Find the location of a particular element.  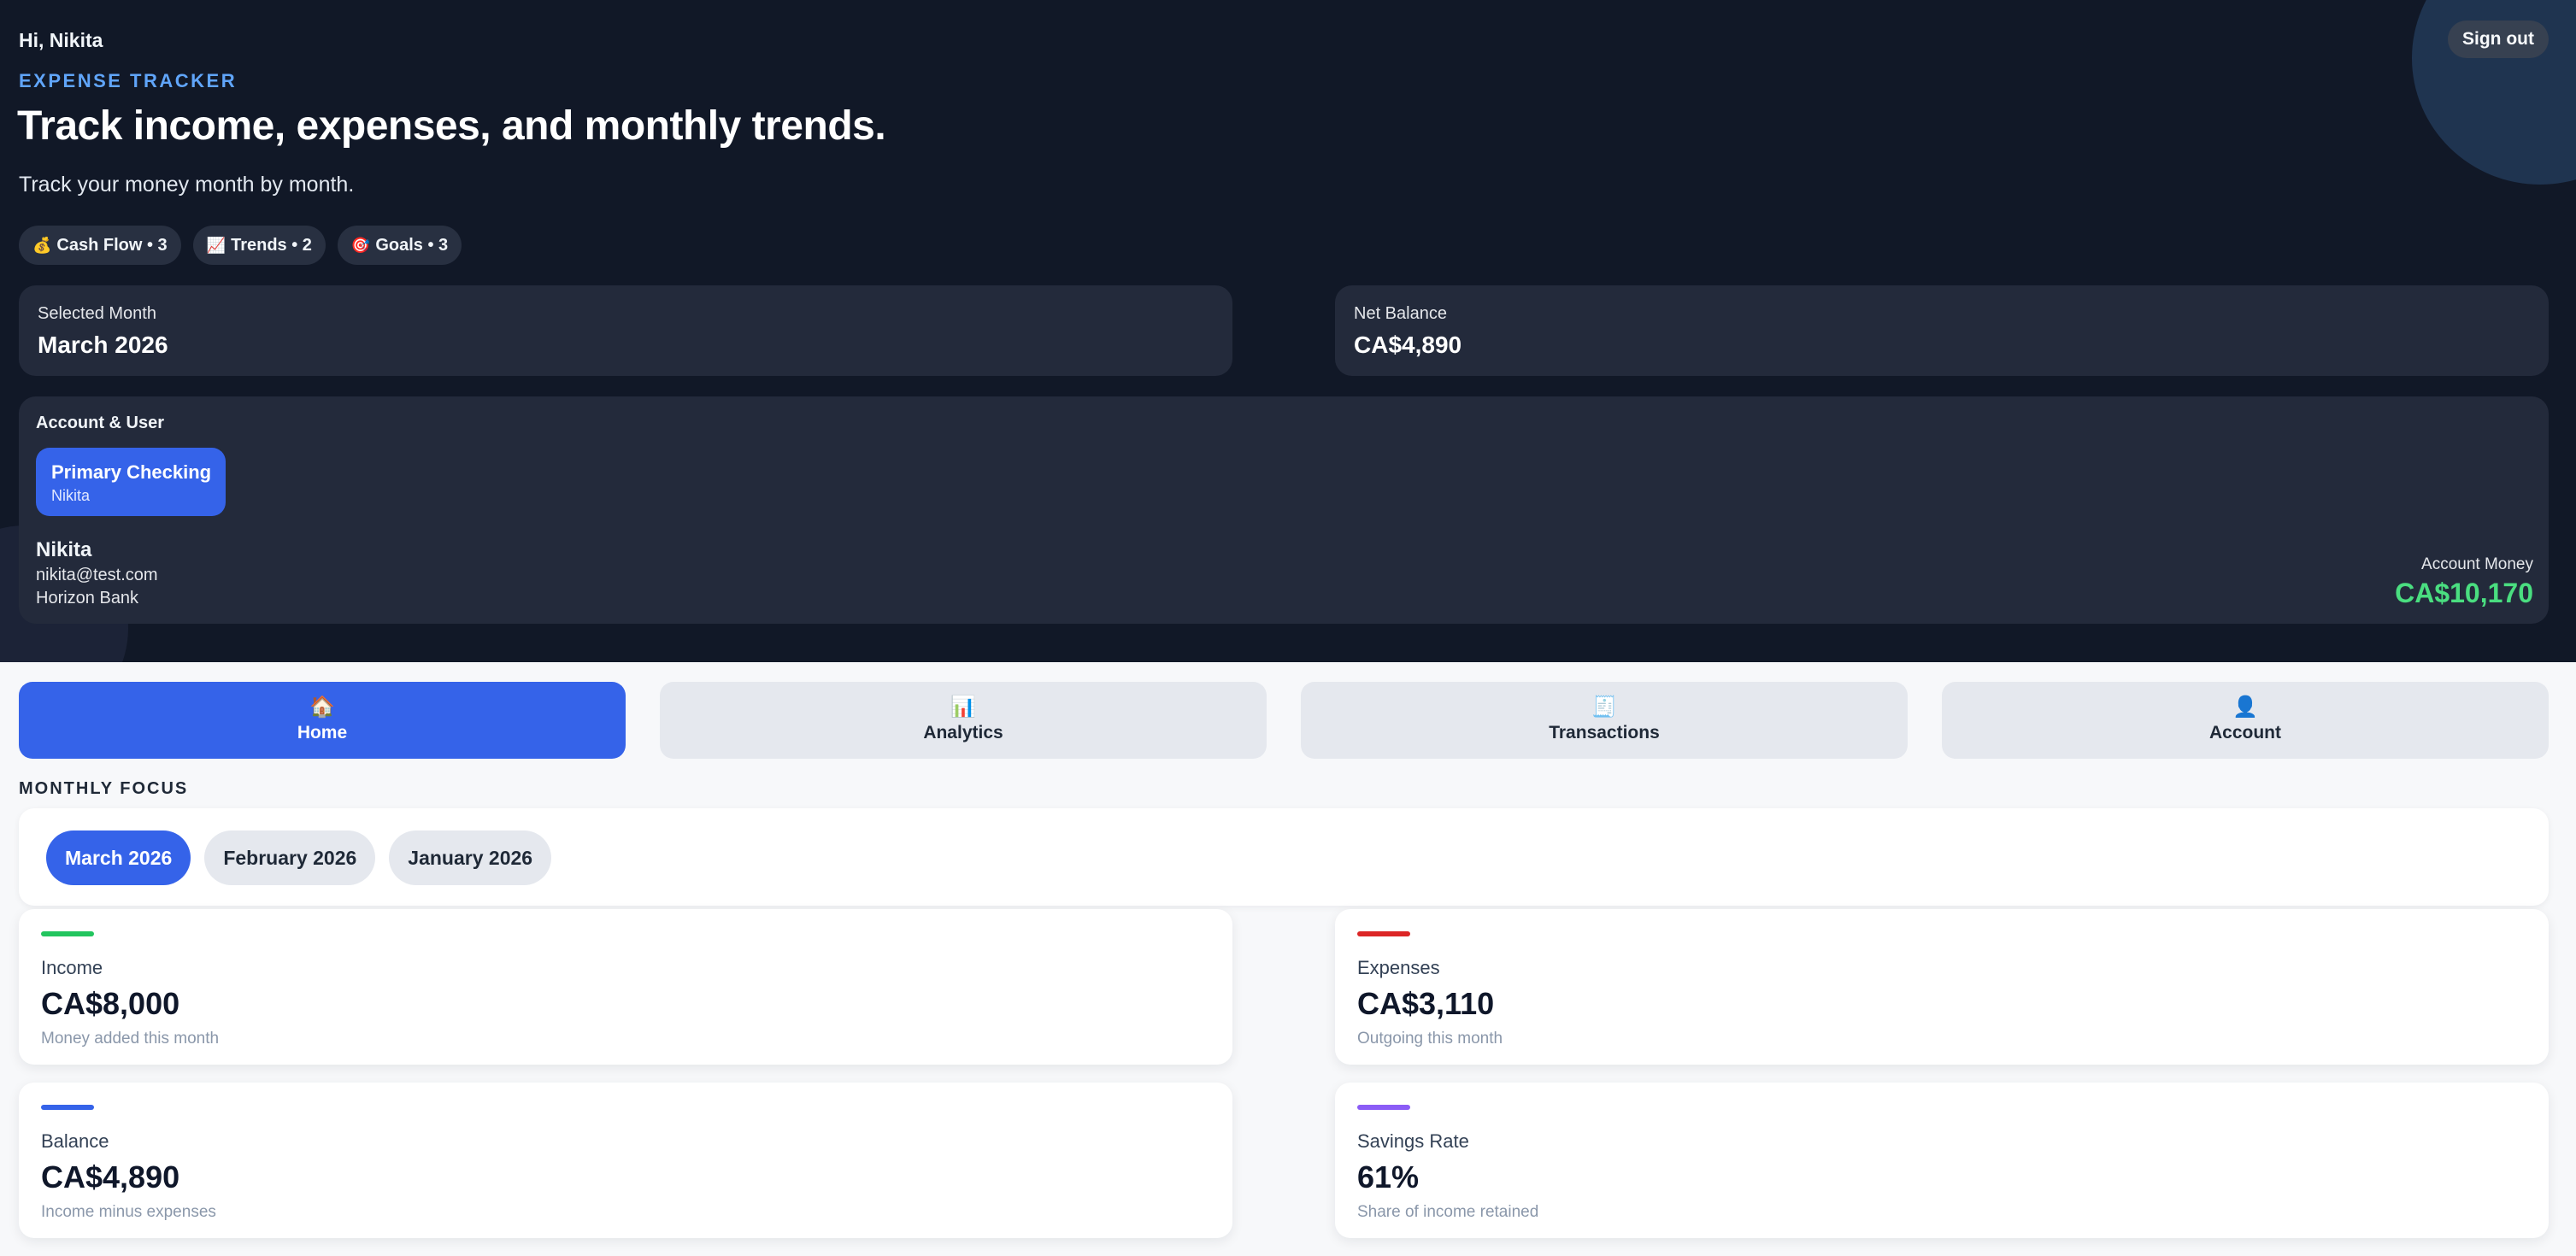

user-name: Nikita is located at coordinates (64, 549).